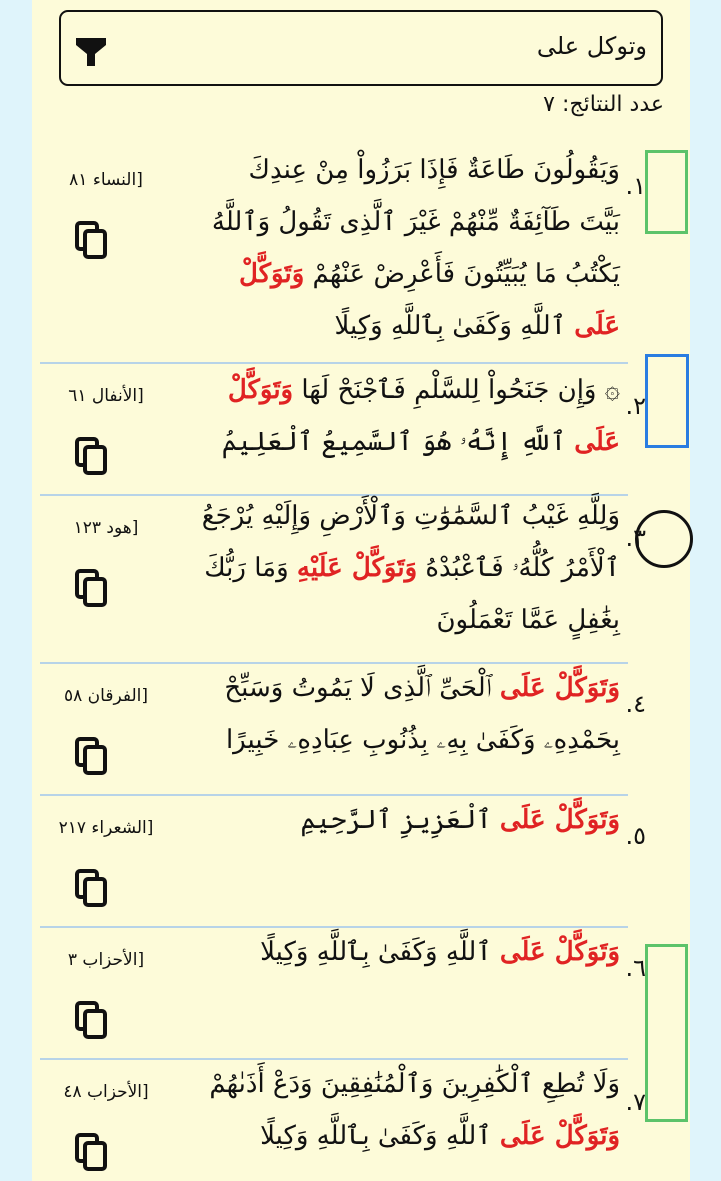 This screenshot has width=721, height=1181. I want to click on highlight-box-blue, so click(667, 401).